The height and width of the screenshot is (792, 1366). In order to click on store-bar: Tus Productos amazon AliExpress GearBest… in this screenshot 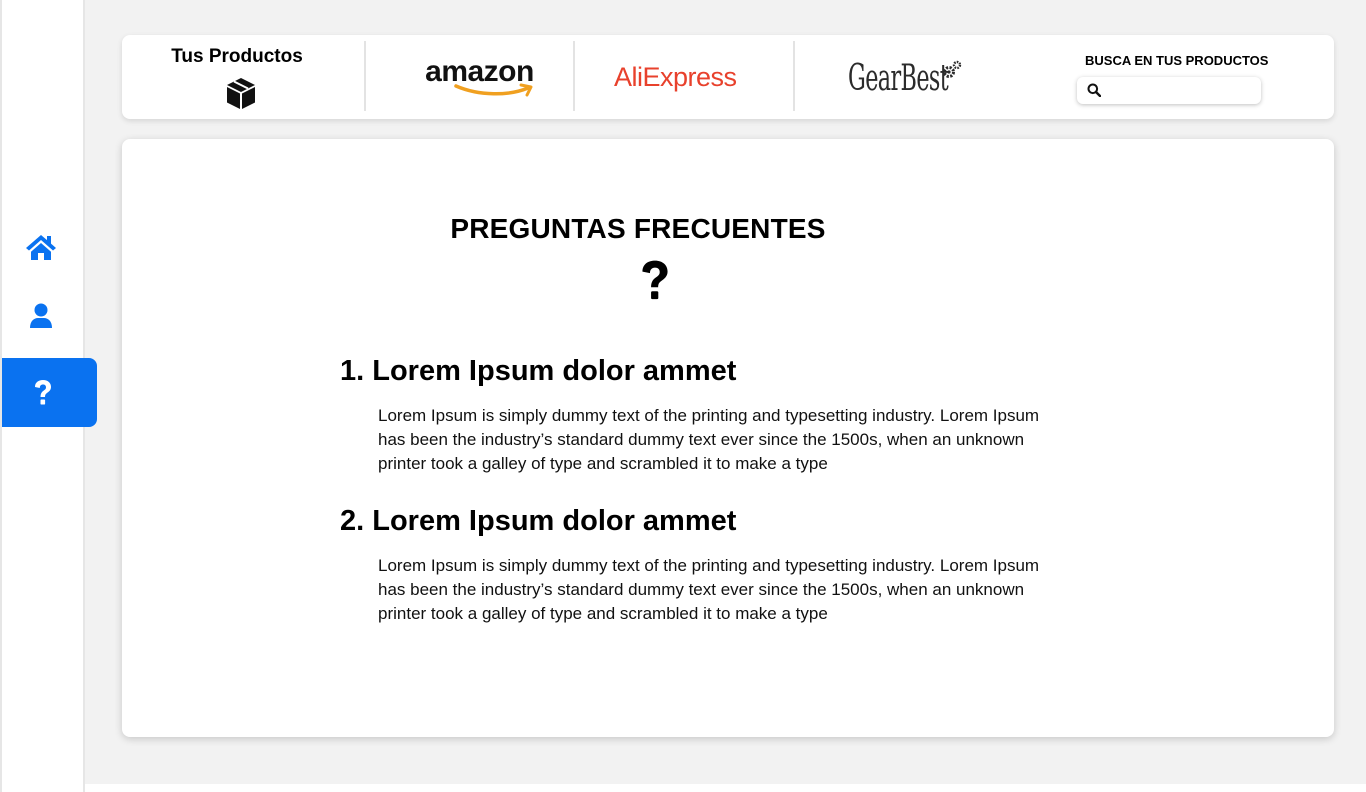, I will do `click(728, 77)`.